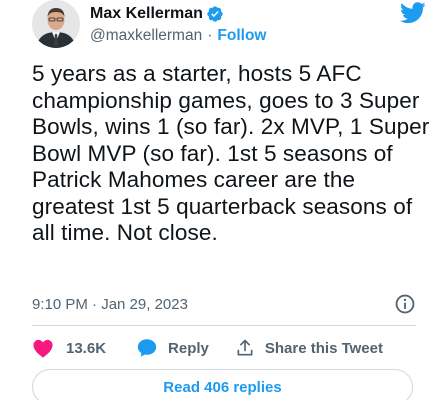  I want to click on avatar, so click(56, 24).